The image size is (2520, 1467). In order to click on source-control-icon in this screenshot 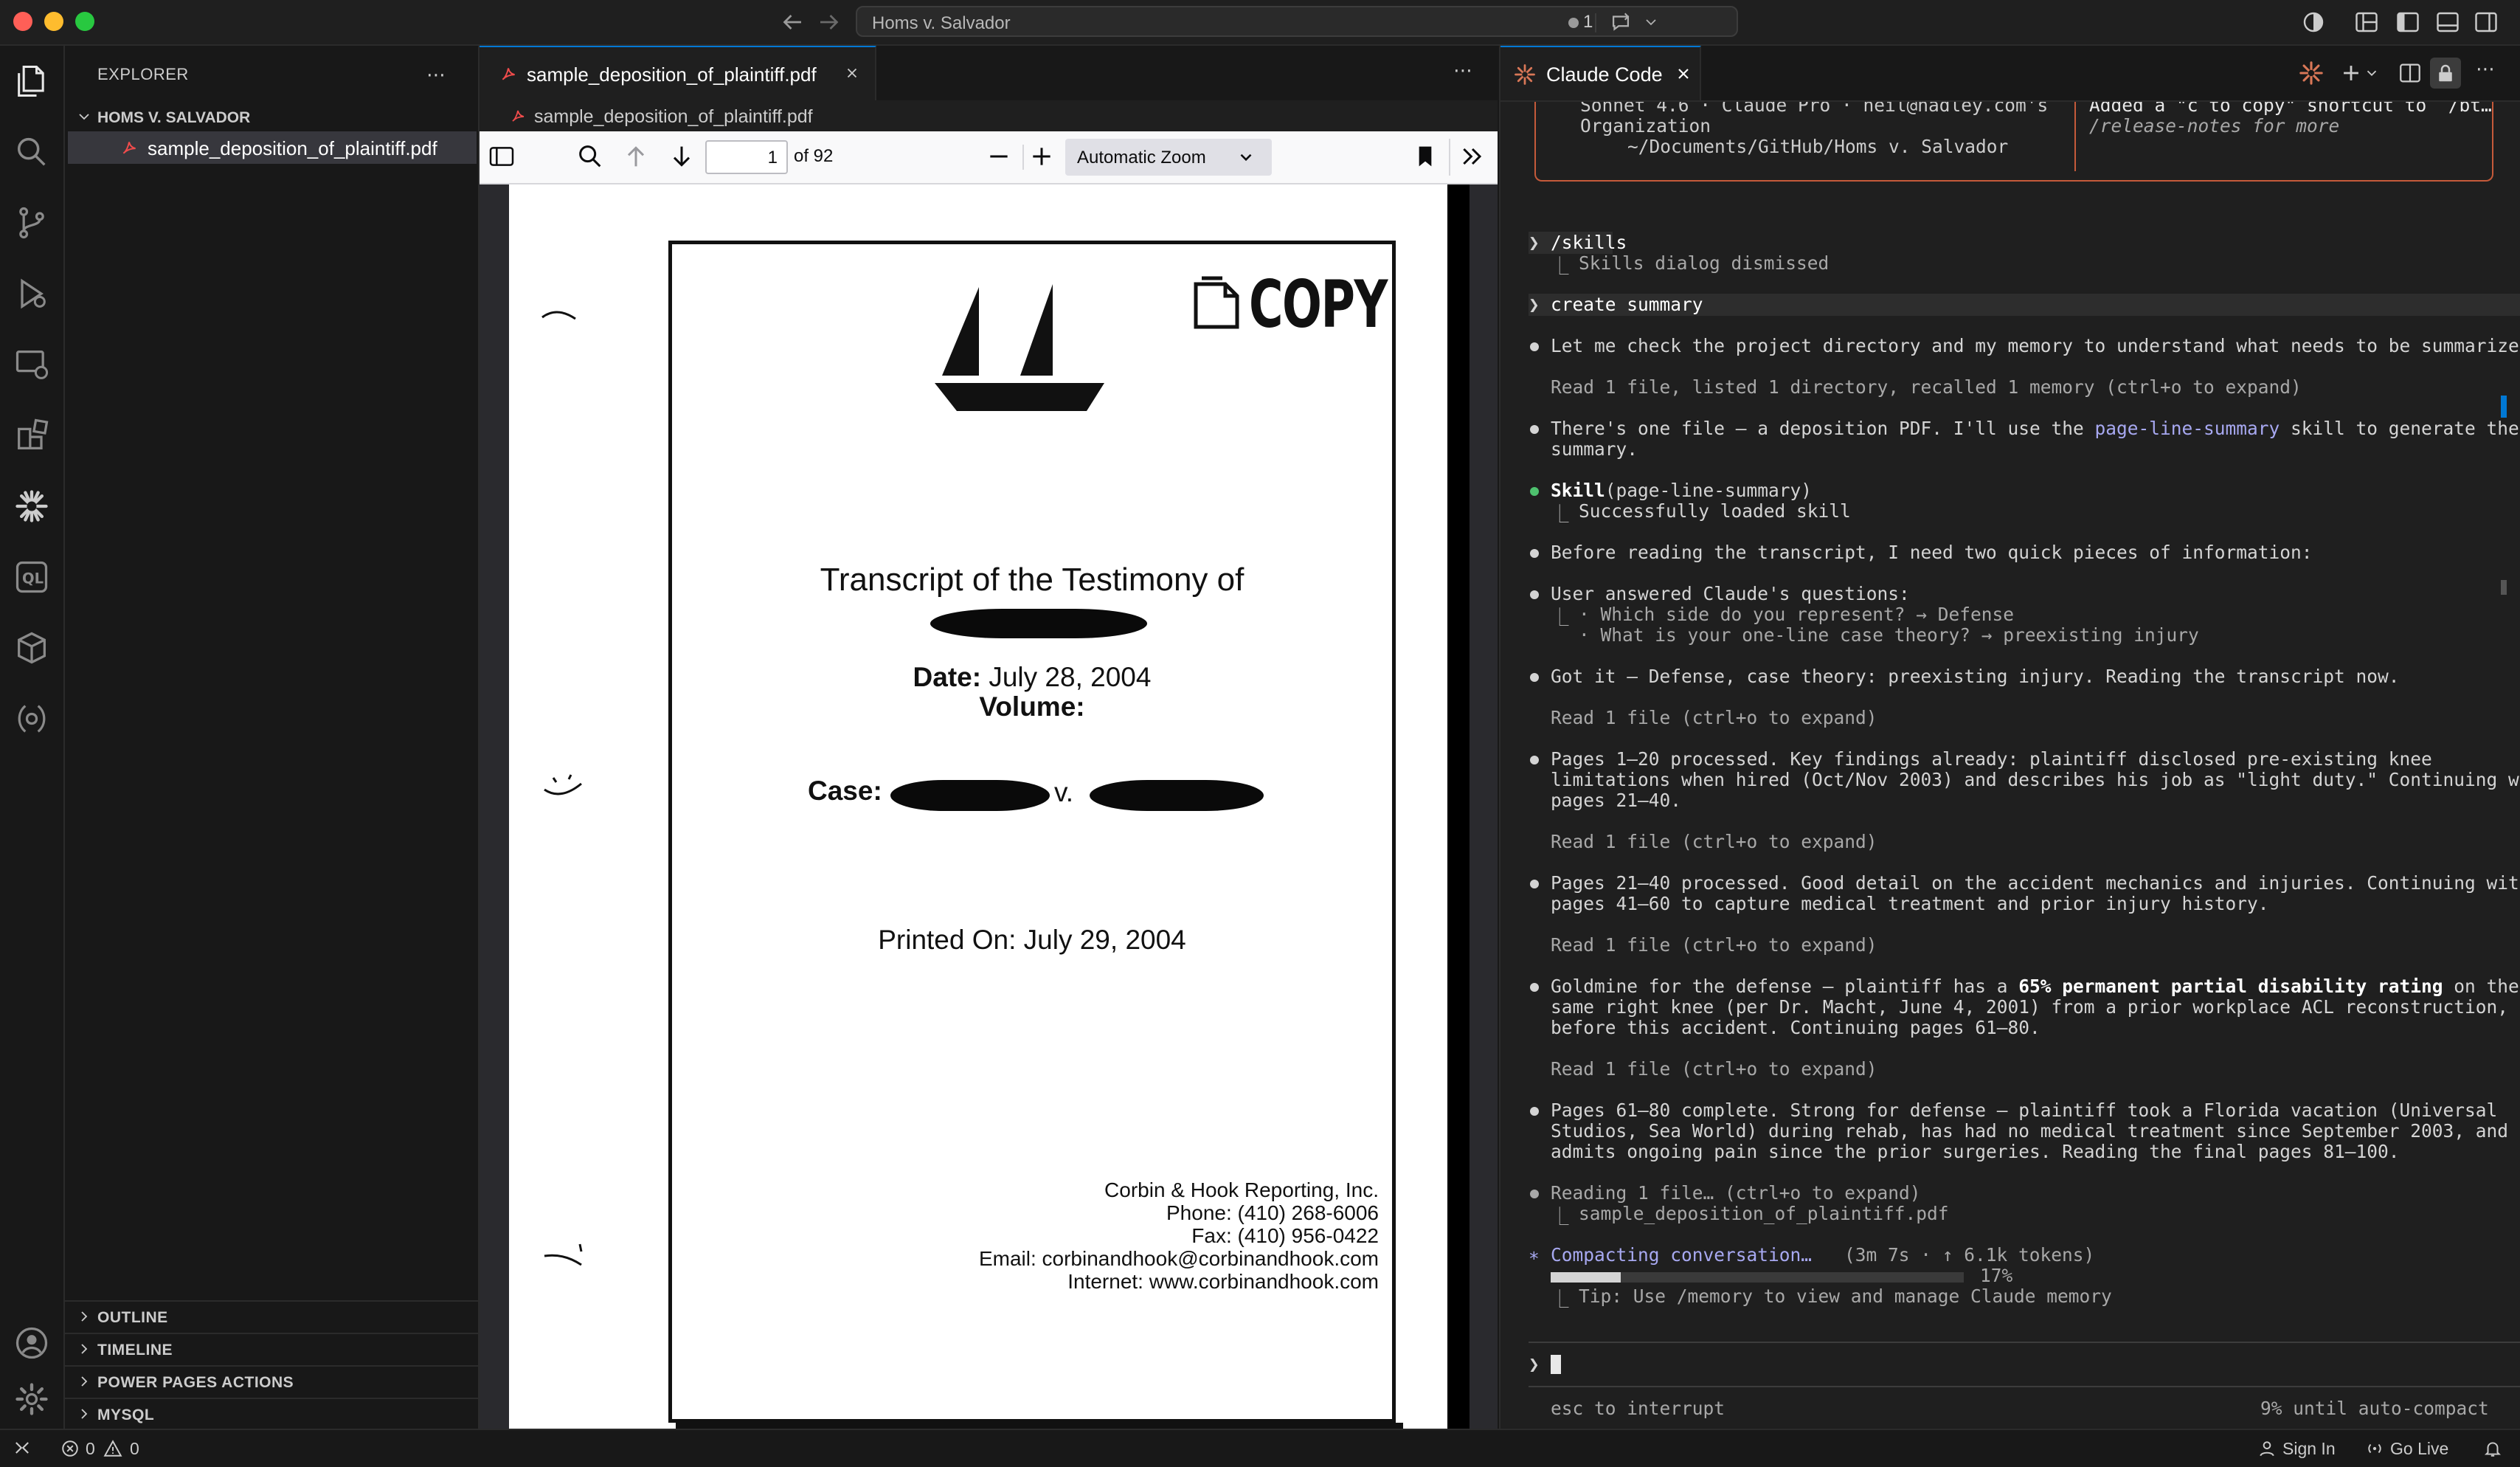, I will do `click(32, 223)`.